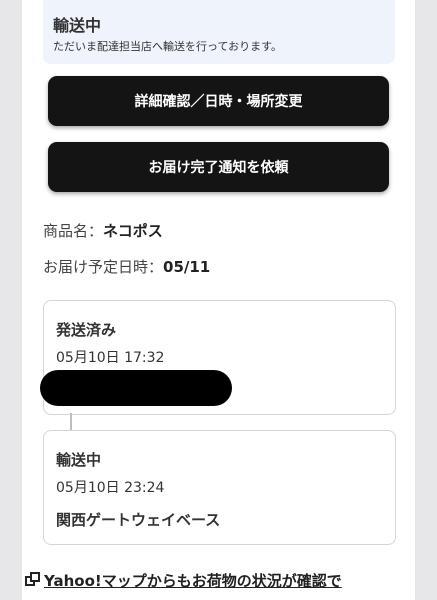 The width and height of the screenshot is (437, 600). Describe the element at coordinates (110, 358) in the screenshot. I see `timeline-time: 05月10日 17:32` at that location.